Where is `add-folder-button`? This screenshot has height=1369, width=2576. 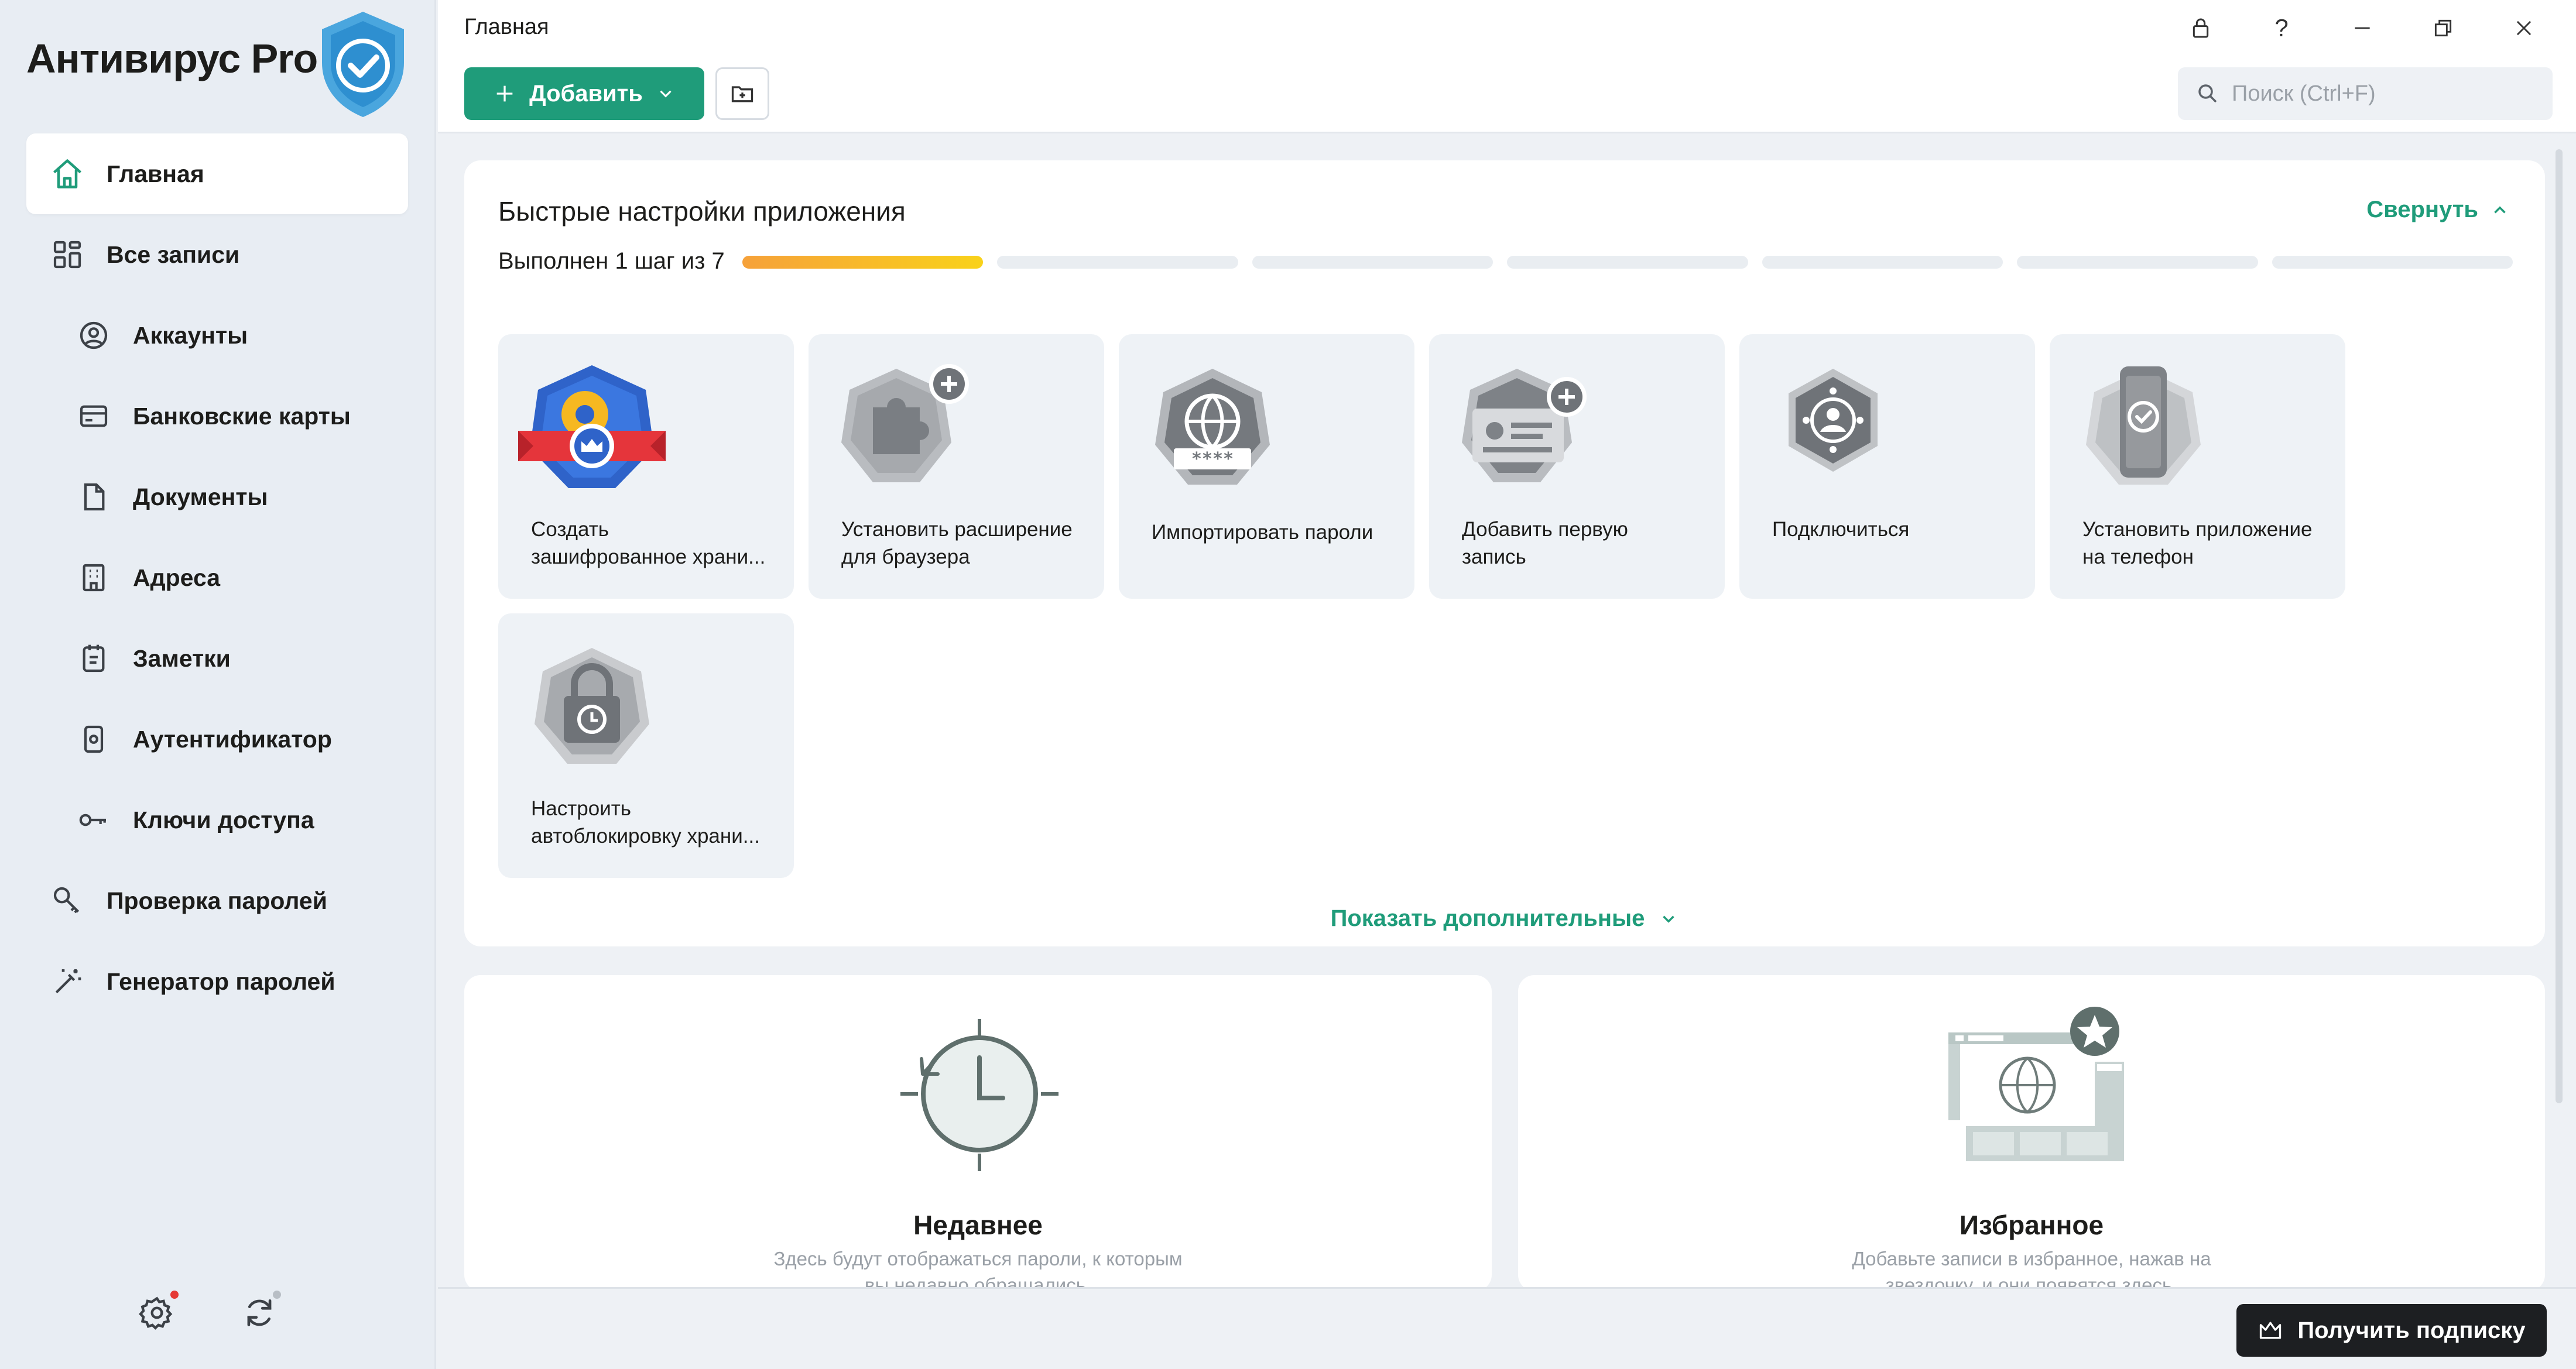 add-folder-button is located at coordinates (742, 93).